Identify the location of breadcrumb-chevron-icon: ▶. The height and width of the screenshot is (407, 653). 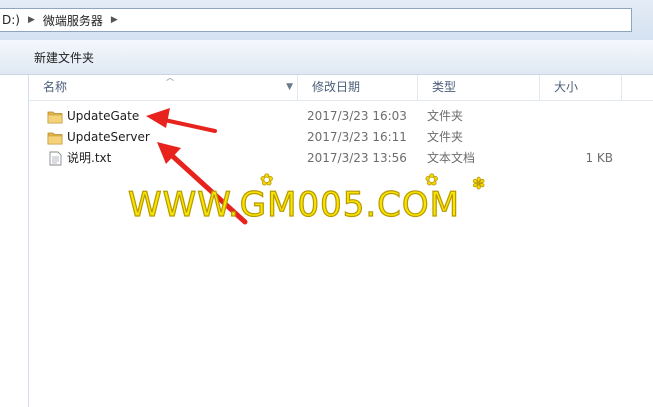
(114, 20).